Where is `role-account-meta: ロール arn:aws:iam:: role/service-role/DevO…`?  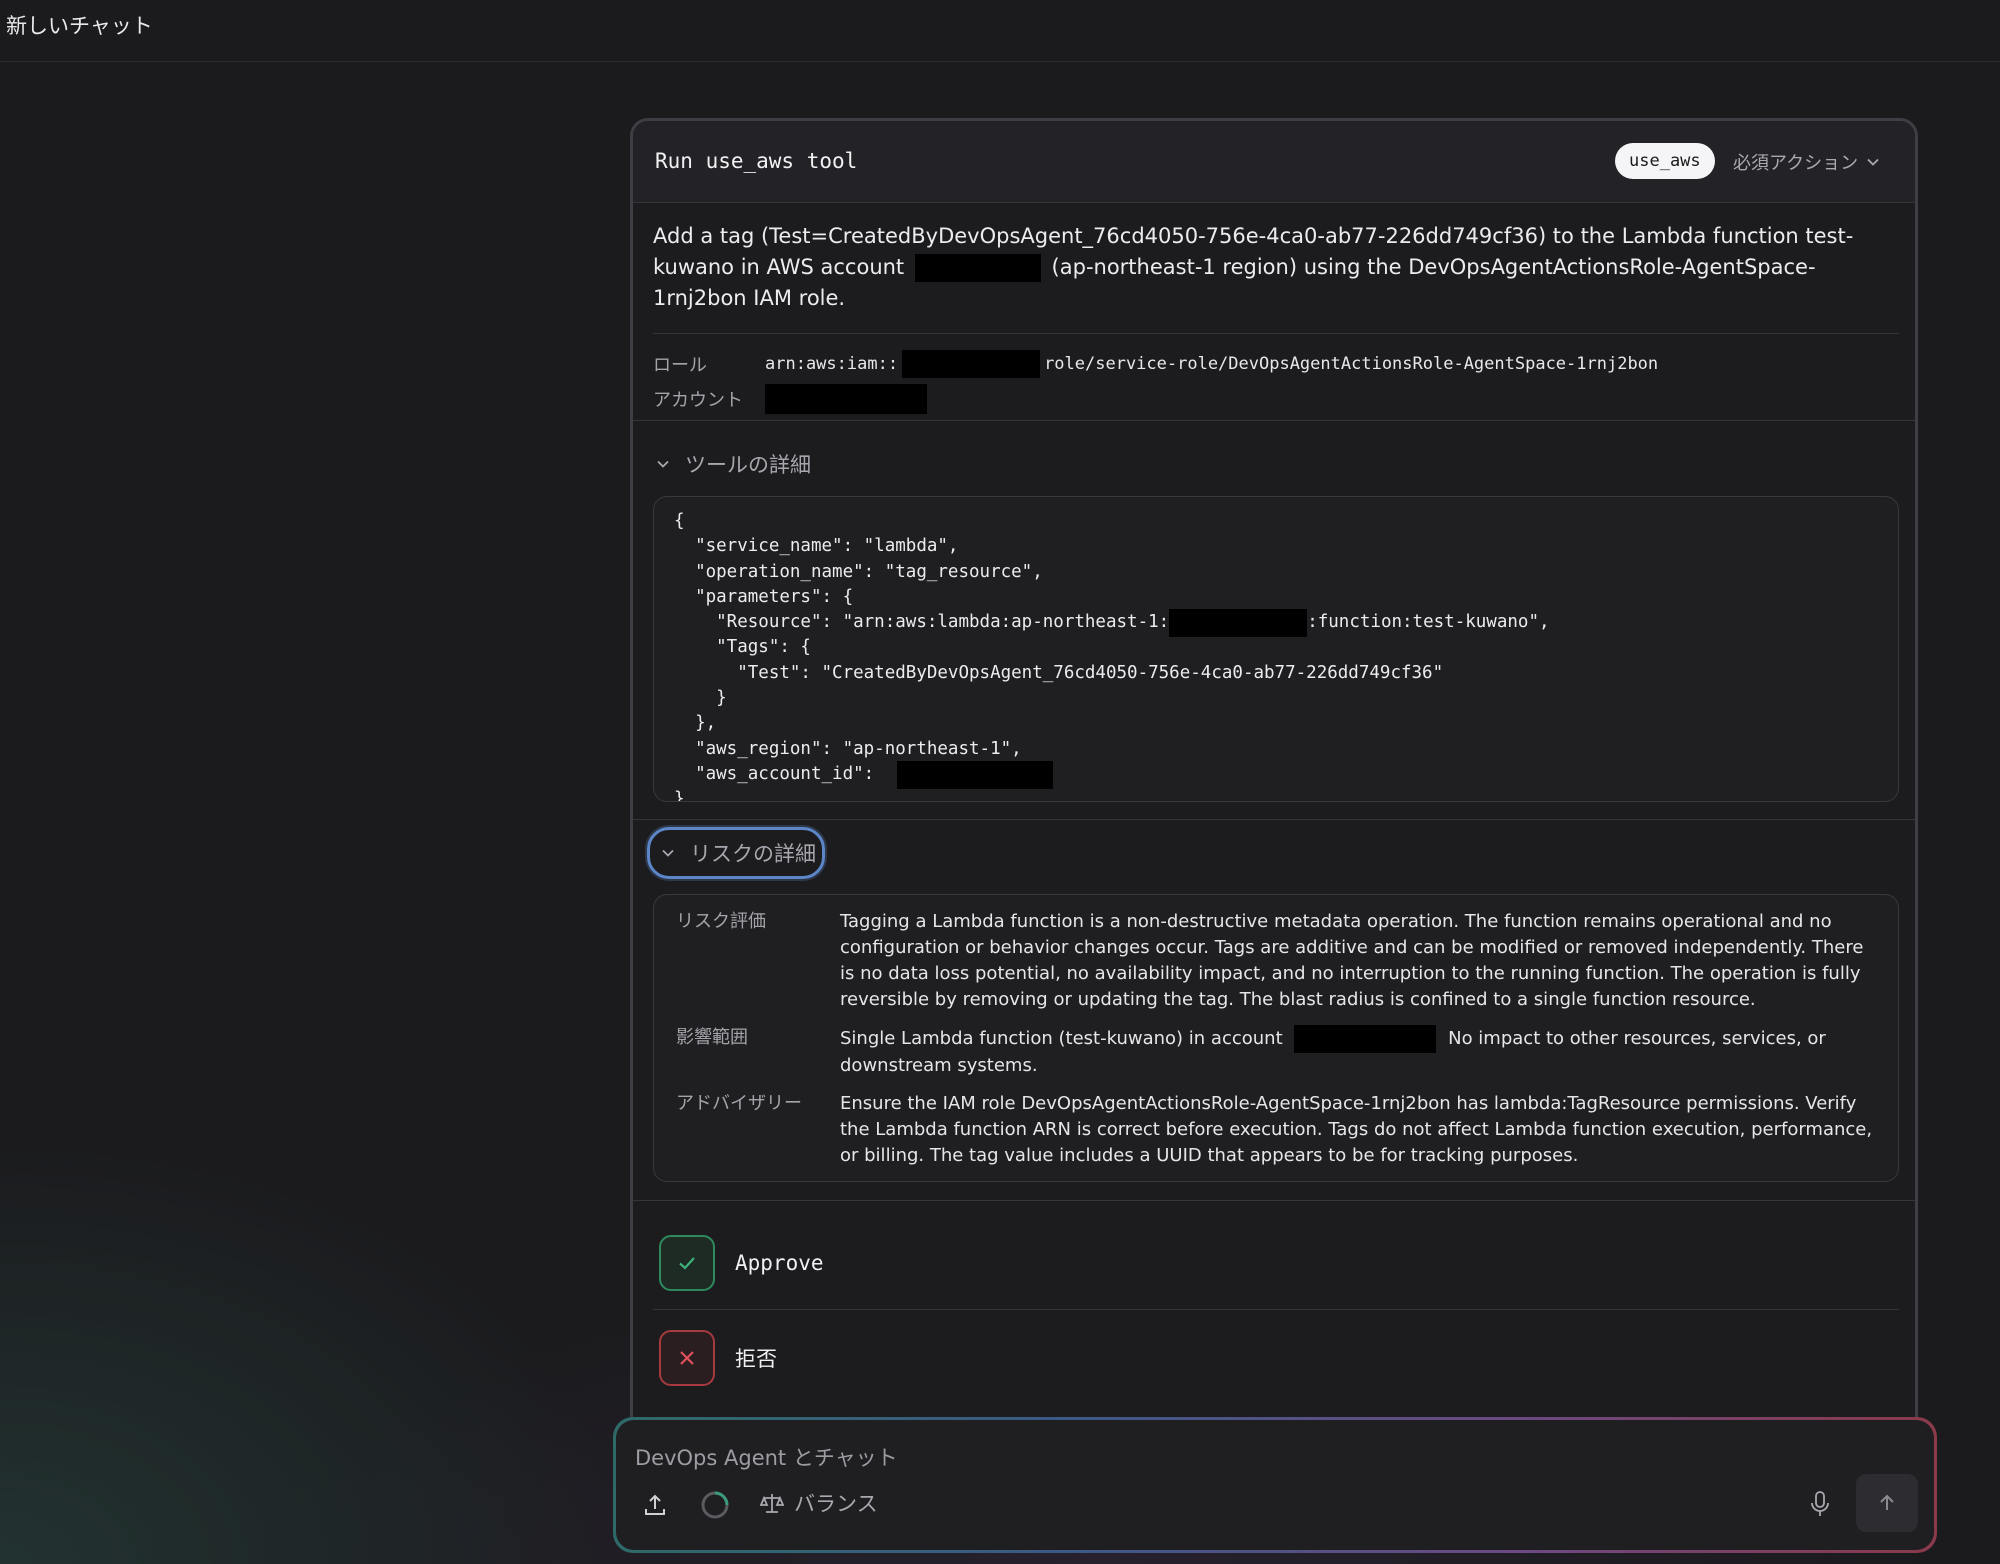 role-account-meta: ロール arn:aws:iam:: role/service-role/DevO… is located at coordinates (1276, 374).